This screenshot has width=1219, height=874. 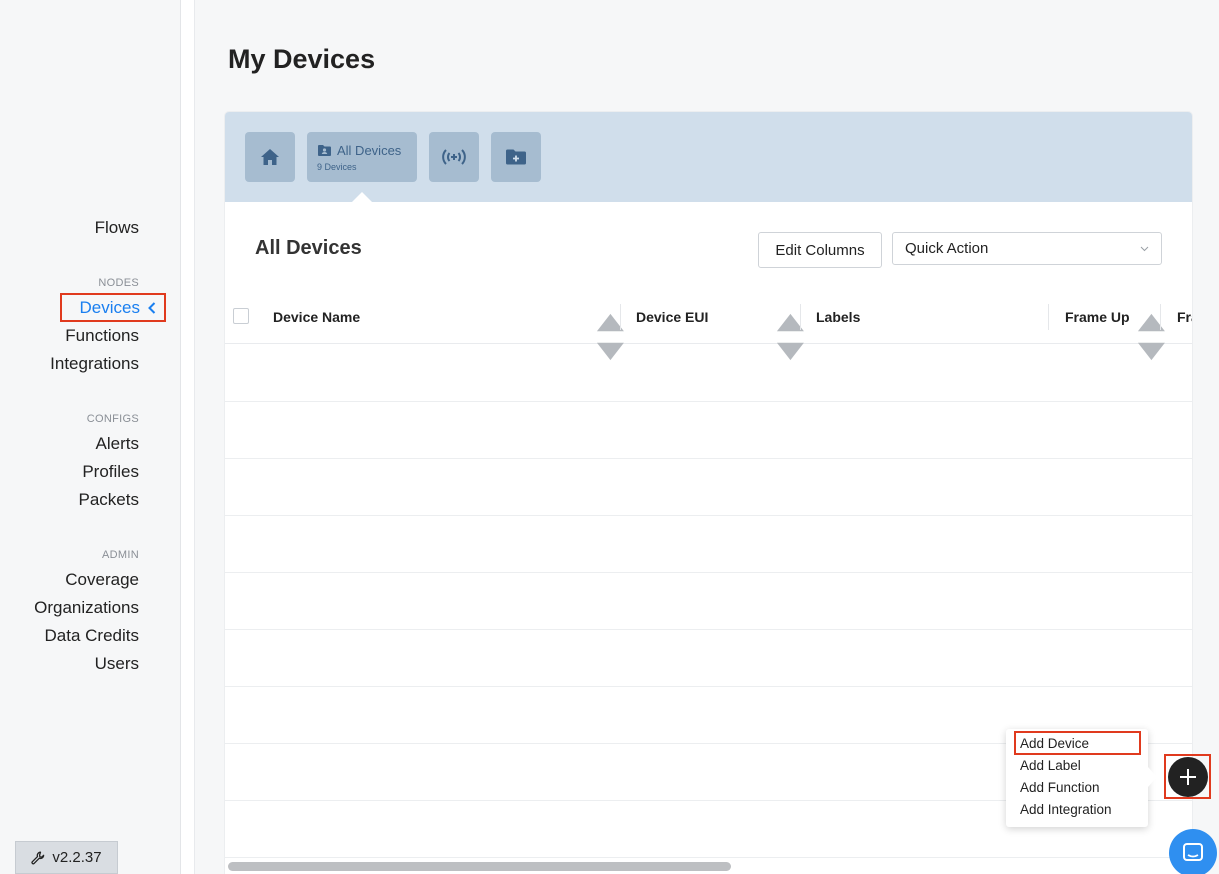 I want to click on section-title: All Devices, so click(x=308, y=248).